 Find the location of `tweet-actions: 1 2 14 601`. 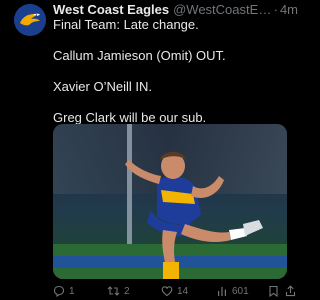

tweet-actions: 1 2 14 601 is located at coordinates (174, 291).